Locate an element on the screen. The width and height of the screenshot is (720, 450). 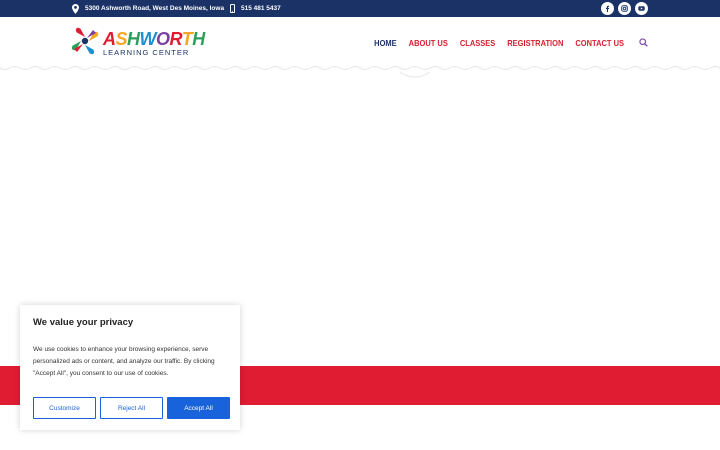
accept-all-button: Accept All is located at coordinates (198, 408).